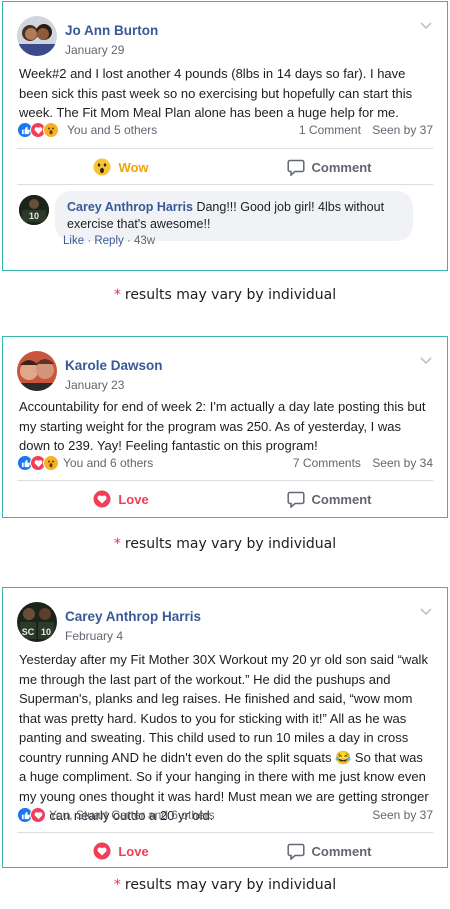 The width and height of the screenshot is (450, 909). I want to click on author-name: Karole Dawson, so click(114, 365).